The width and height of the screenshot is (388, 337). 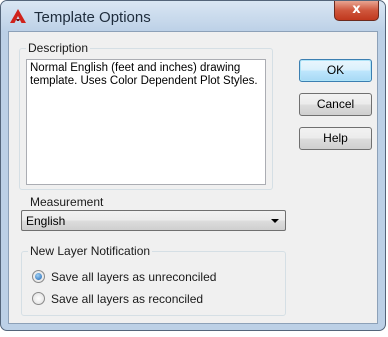 I want to click on new-layer-notification-label: New Layer Notification, so click(x=90, y=251).